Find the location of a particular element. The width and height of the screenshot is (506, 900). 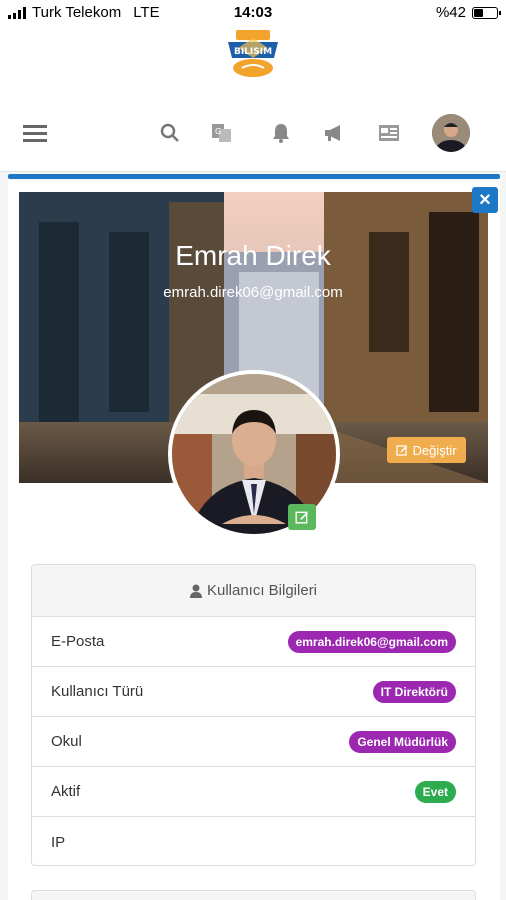

profile-email: emrah.direk06@gmail.com is located at coordinates (253, 292).